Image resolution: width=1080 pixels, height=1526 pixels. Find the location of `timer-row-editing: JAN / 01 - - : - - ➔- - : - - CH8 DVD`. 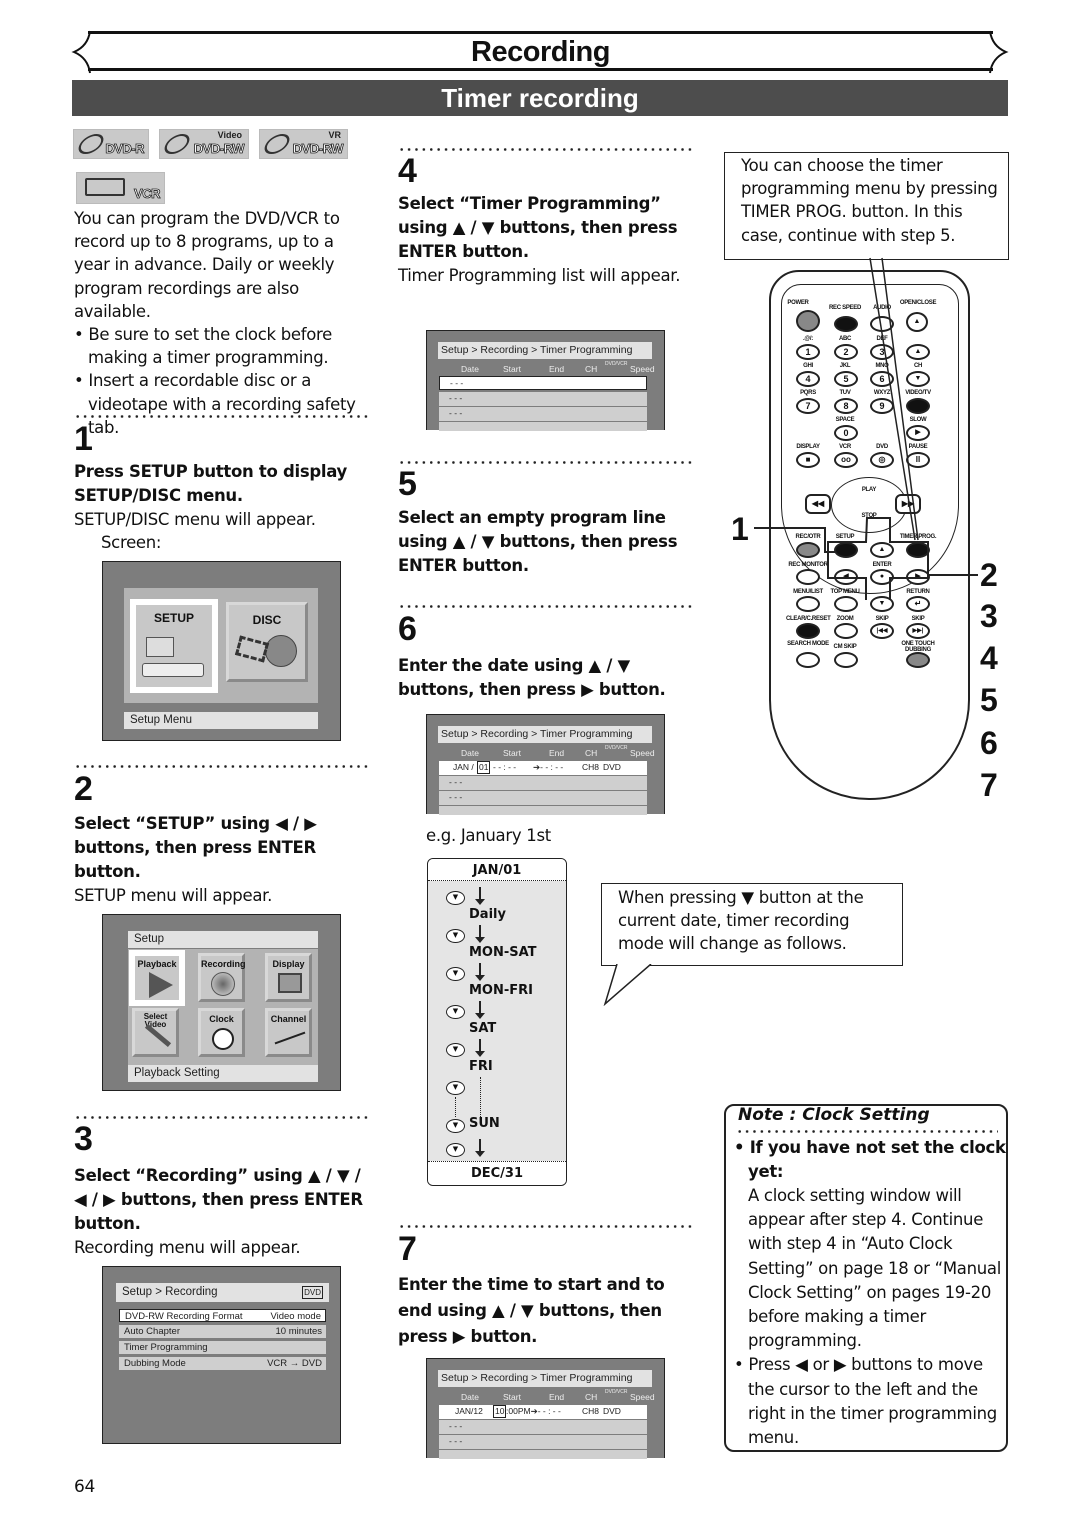

timer-row-editing: JAN / 01 - - : - - ➔- - : - - CH8 DVD is located at coordinates (543, 768).